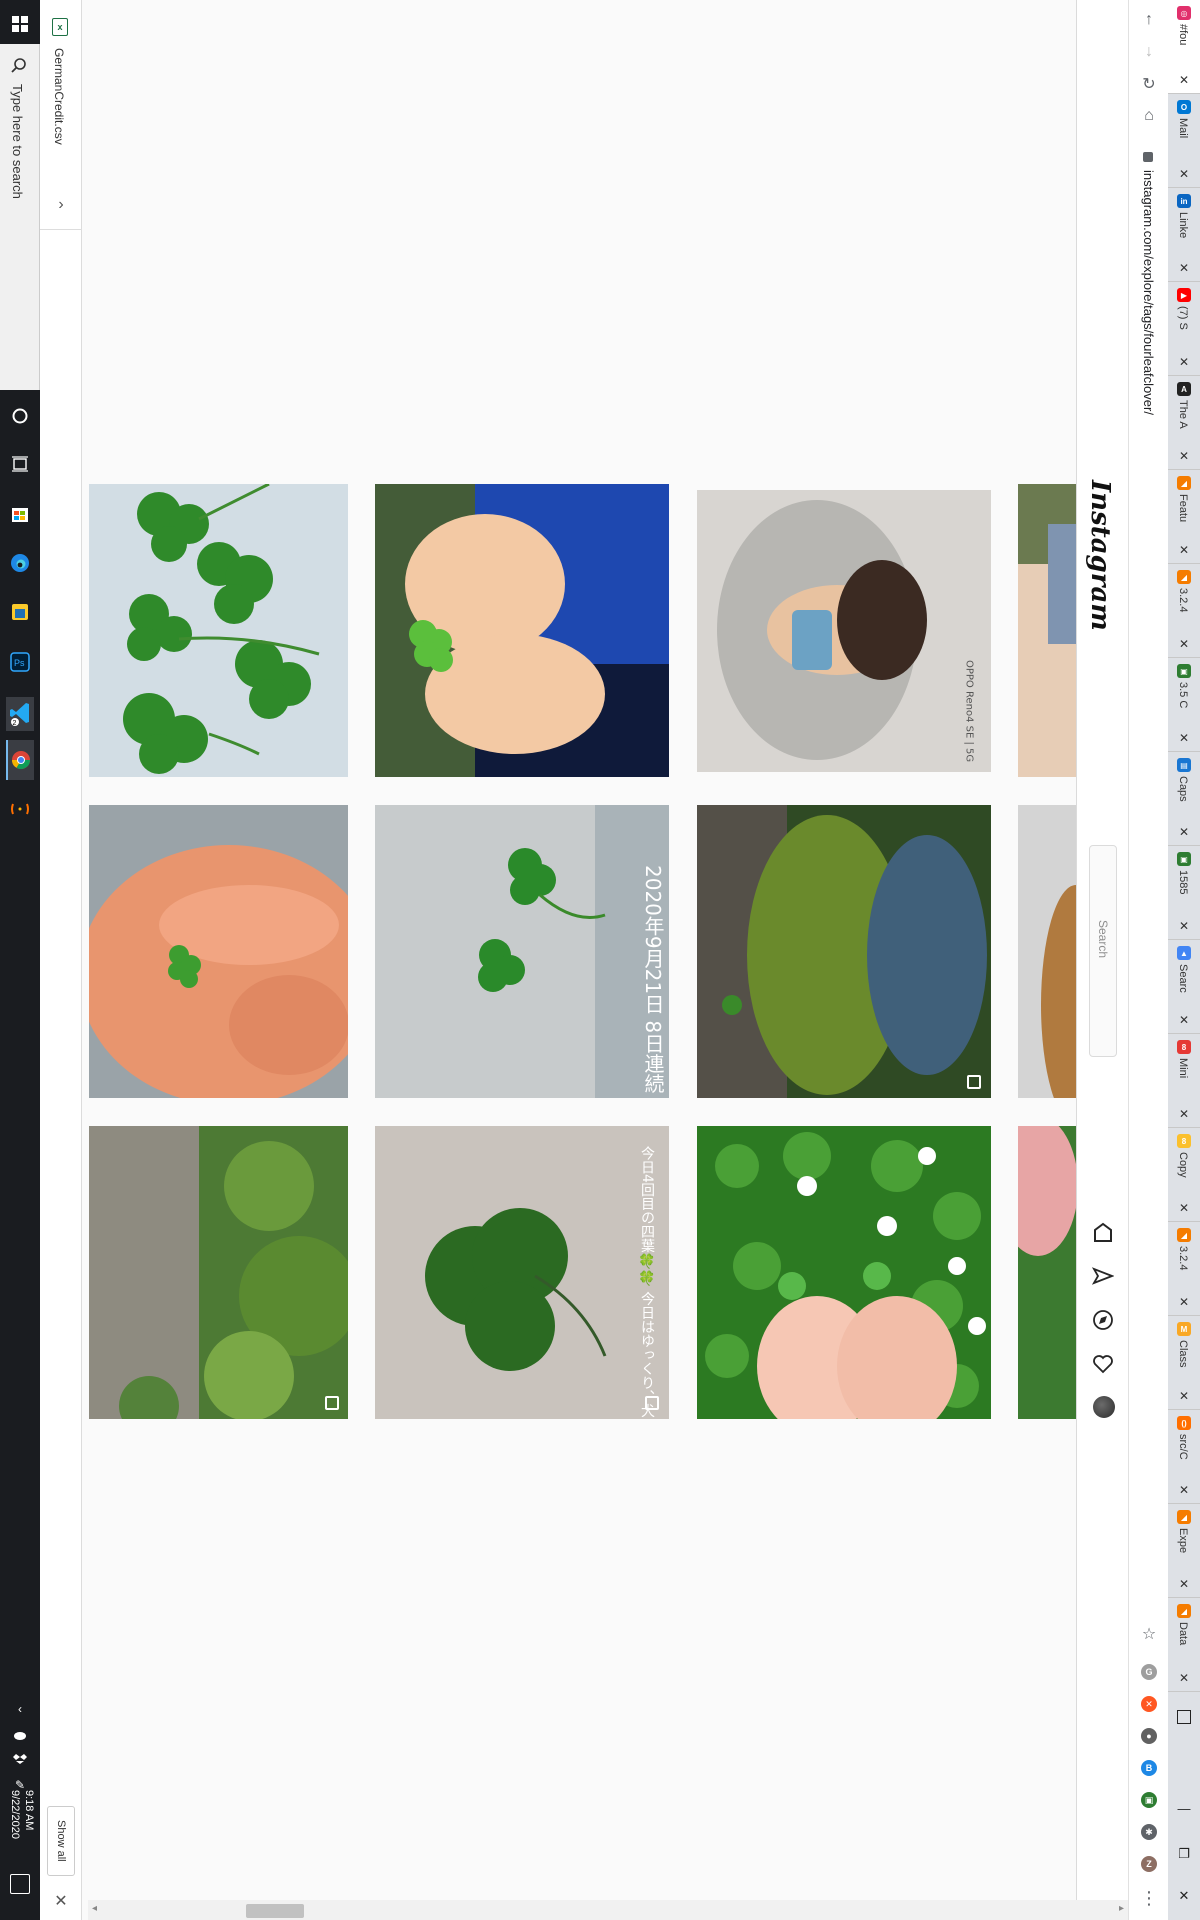  I want to click on cloud-icon, so click(20, 1735).